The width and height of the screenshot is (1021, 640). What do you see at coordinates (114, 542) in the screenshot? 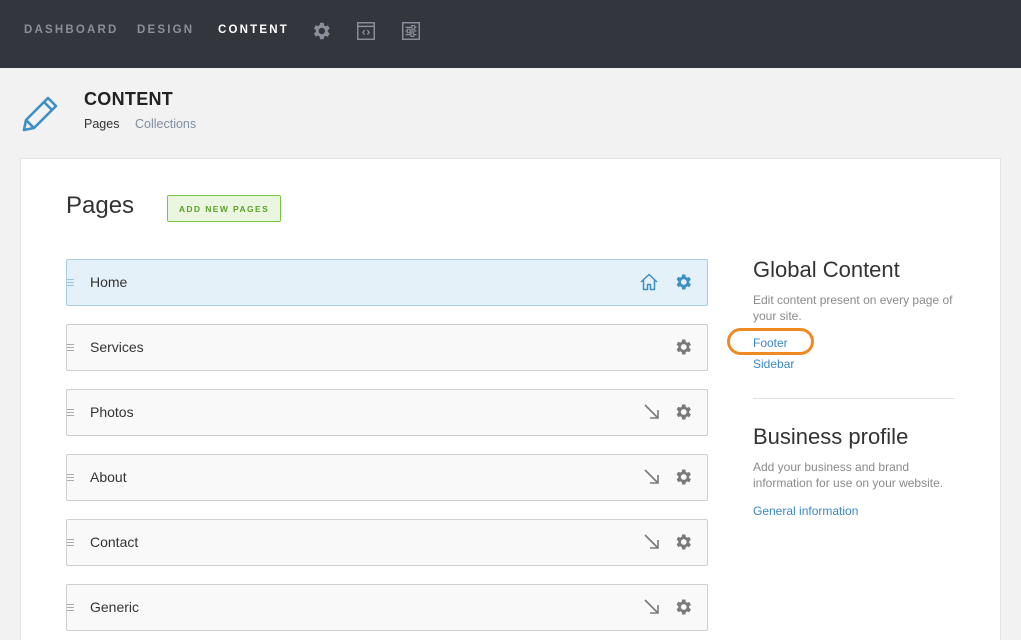
I see `page-row-label: Contact` at bounding box center [114, 542].